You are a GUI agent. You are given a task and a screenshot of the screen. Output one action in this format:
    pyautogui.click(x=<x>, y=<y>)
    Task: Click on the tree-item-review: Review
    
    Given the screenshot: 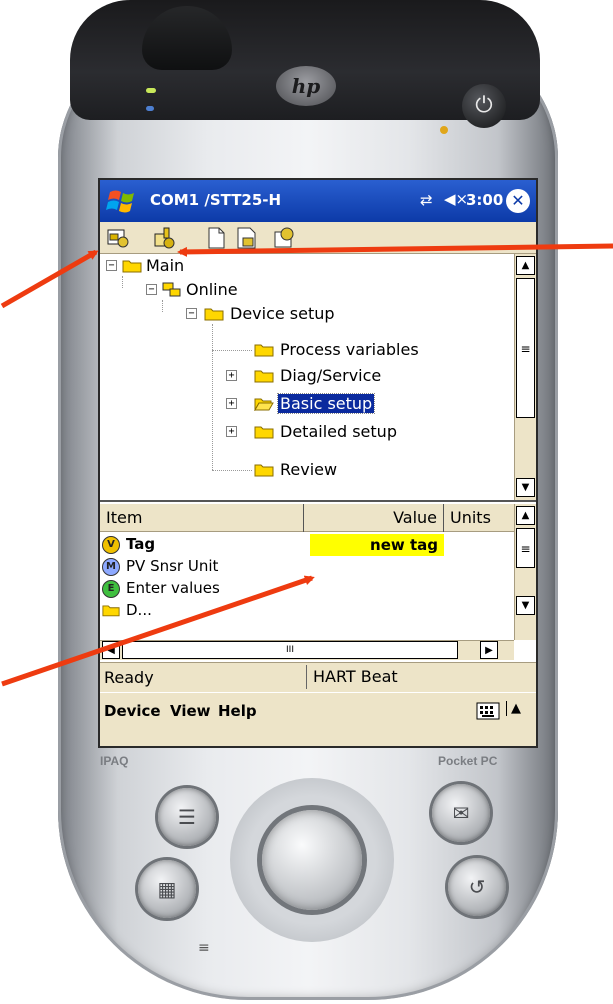 What is the action you would take?
    pyautogui.click(x=305, y=470)
    